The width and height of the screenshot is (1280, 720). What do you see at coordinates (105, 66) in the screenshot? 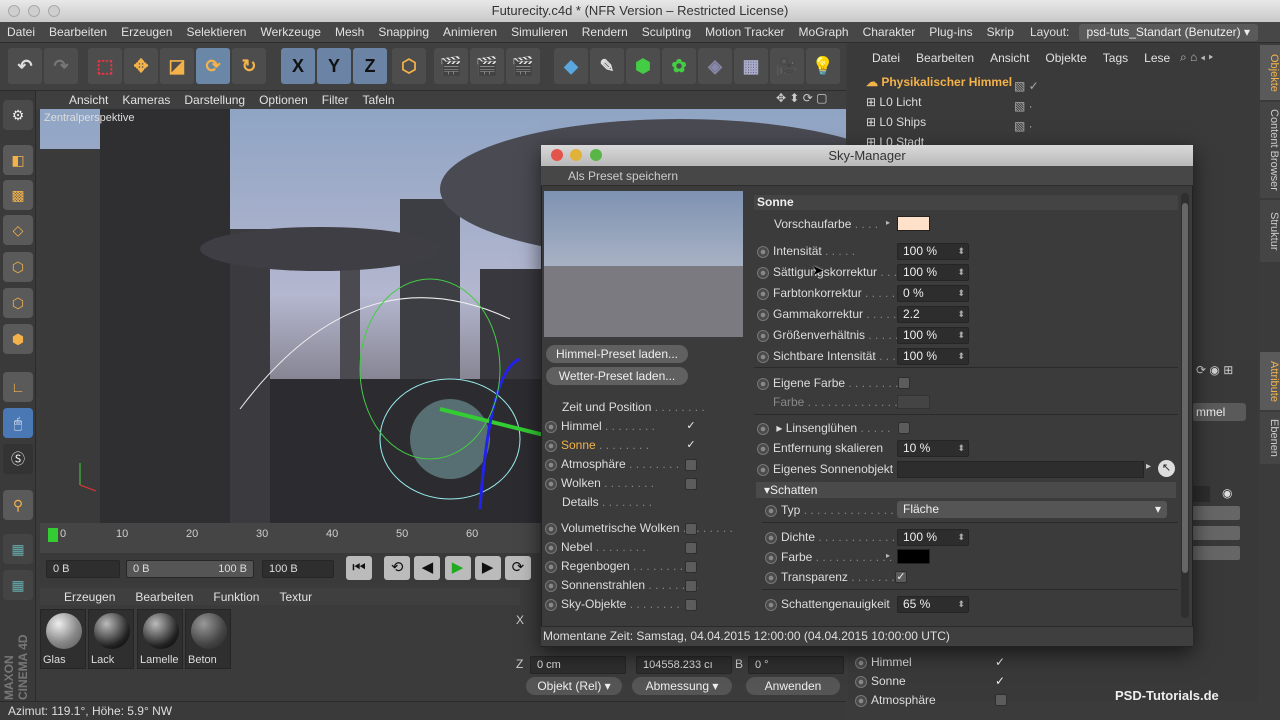
I see `select-tool-icon: ⬚` at bounding box center [105, 66].